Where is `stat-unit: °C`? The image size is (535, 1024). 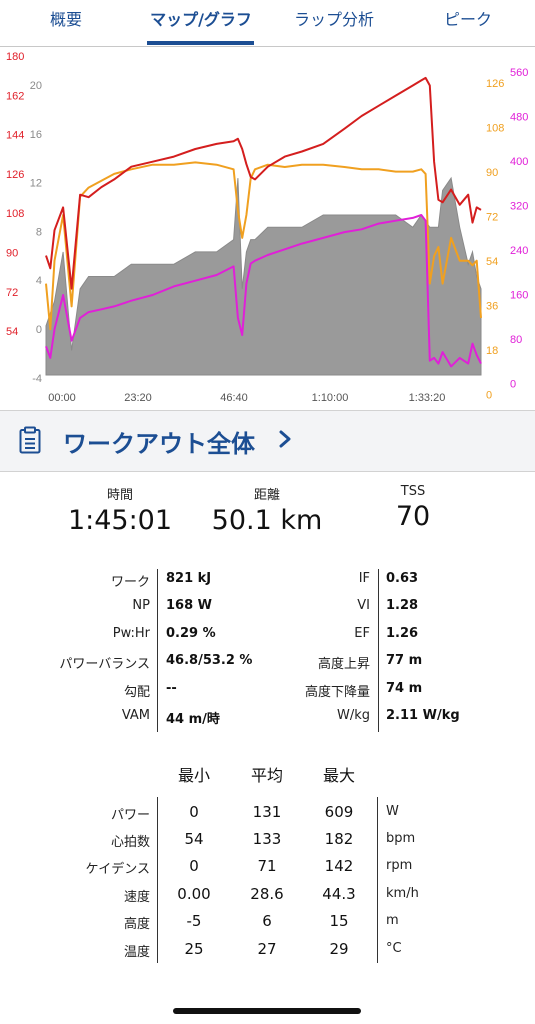
stat-unit: °C is located at coordinates (394, 948).